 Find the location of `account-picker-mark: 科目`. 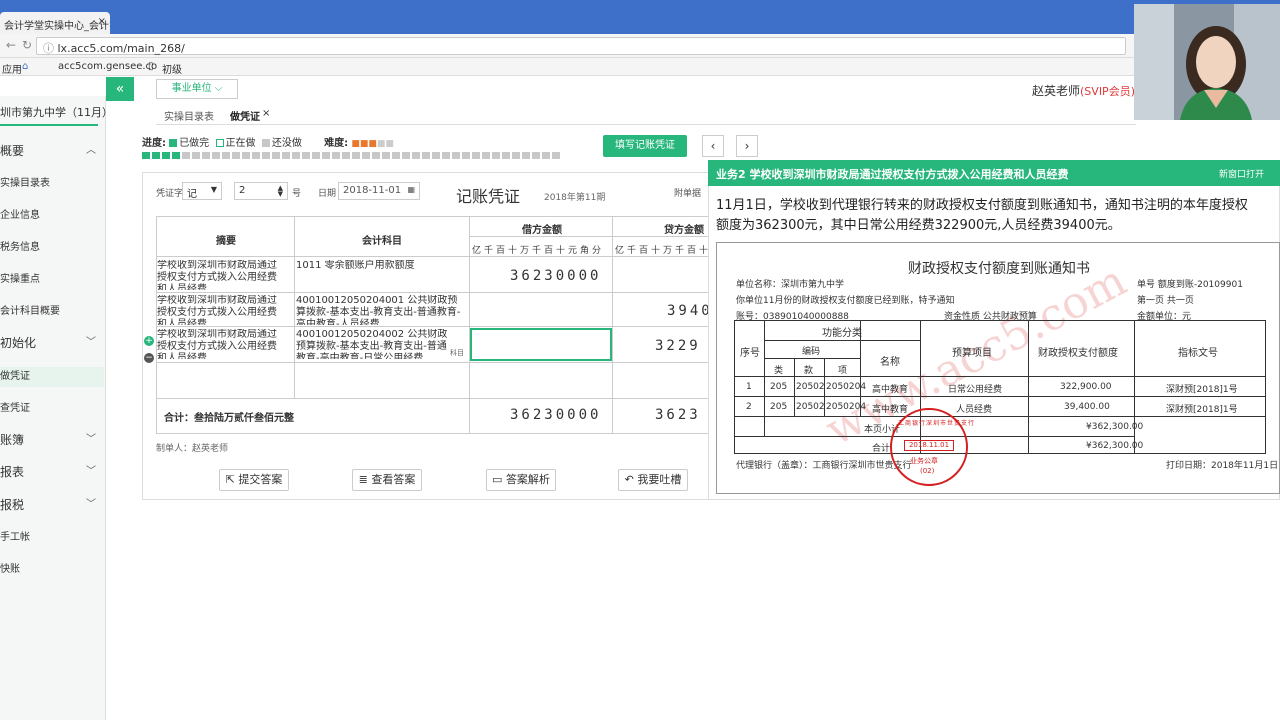

account-picker-mark: 科目 is located at coordinates (457, 353).